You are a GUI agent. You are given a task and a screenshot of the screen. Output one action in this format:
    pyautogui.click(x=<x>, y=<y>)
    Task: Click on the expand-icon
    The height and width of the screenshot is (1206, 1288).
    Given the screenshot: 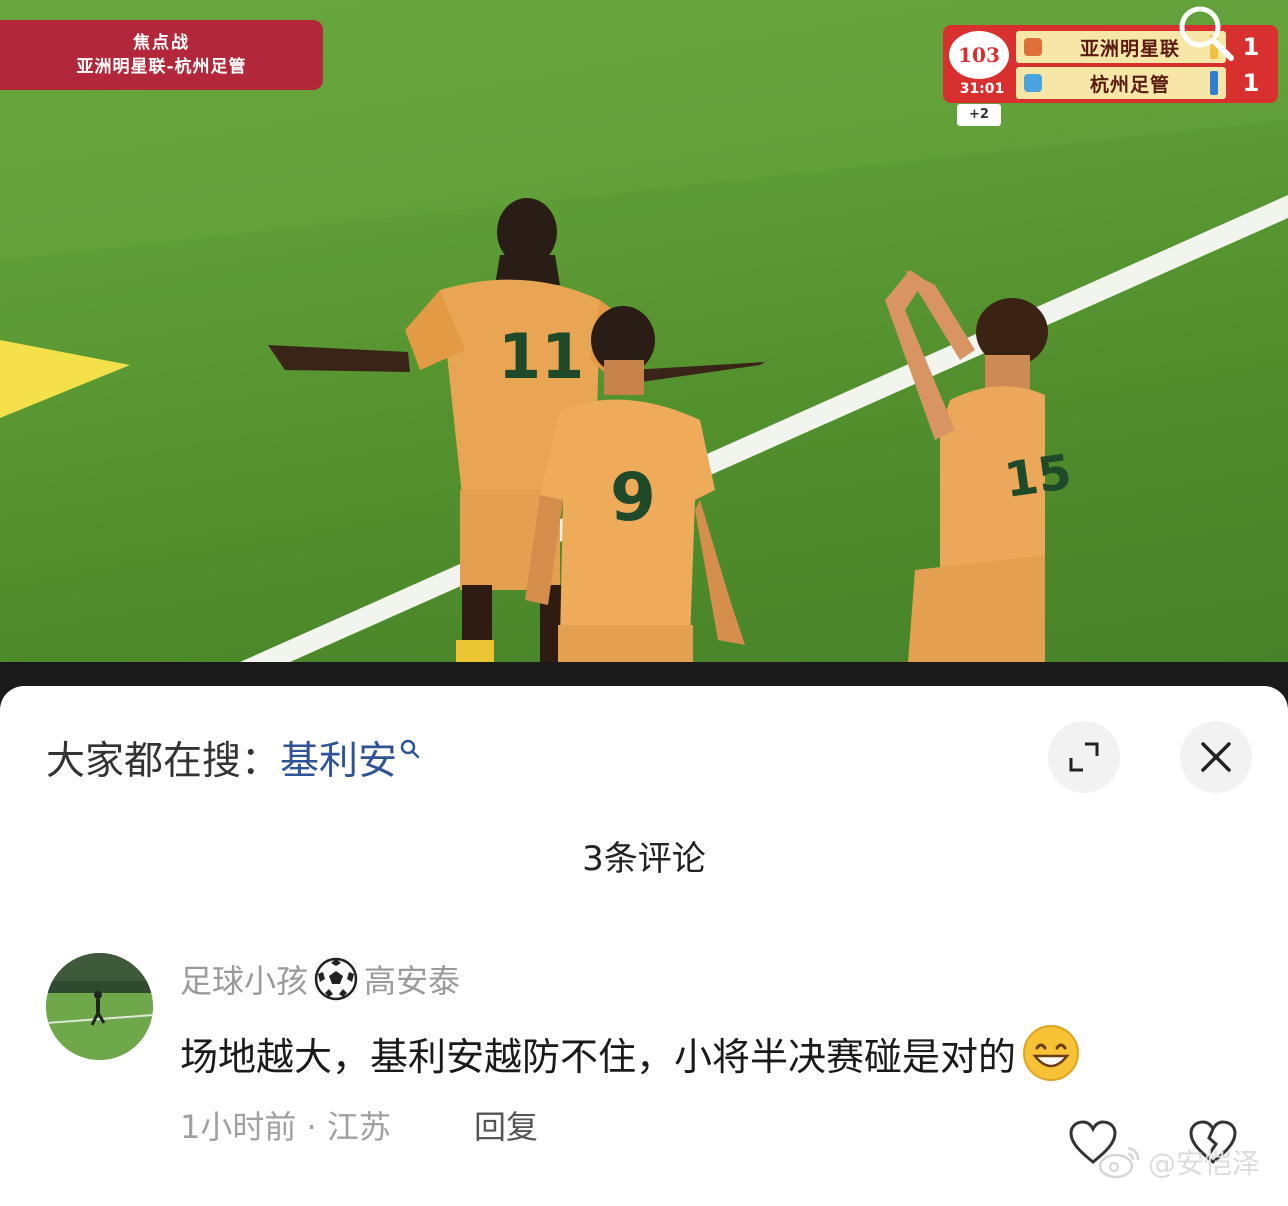 What is the action you would take?
    pyautogui.click(x=1084, y=757)
    